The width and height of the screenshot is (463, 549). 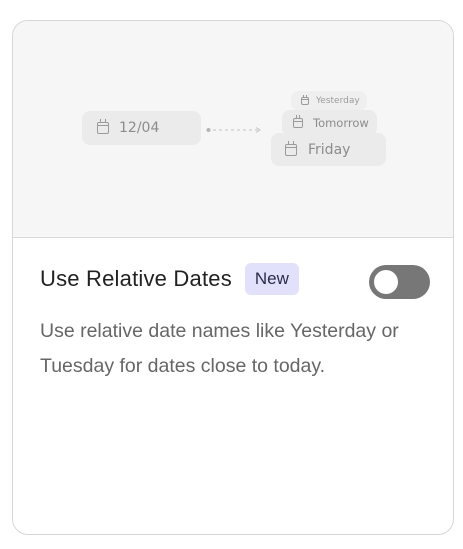 I want to click on setting-header: Use Relative Dates New, so click(x=169, y=279).